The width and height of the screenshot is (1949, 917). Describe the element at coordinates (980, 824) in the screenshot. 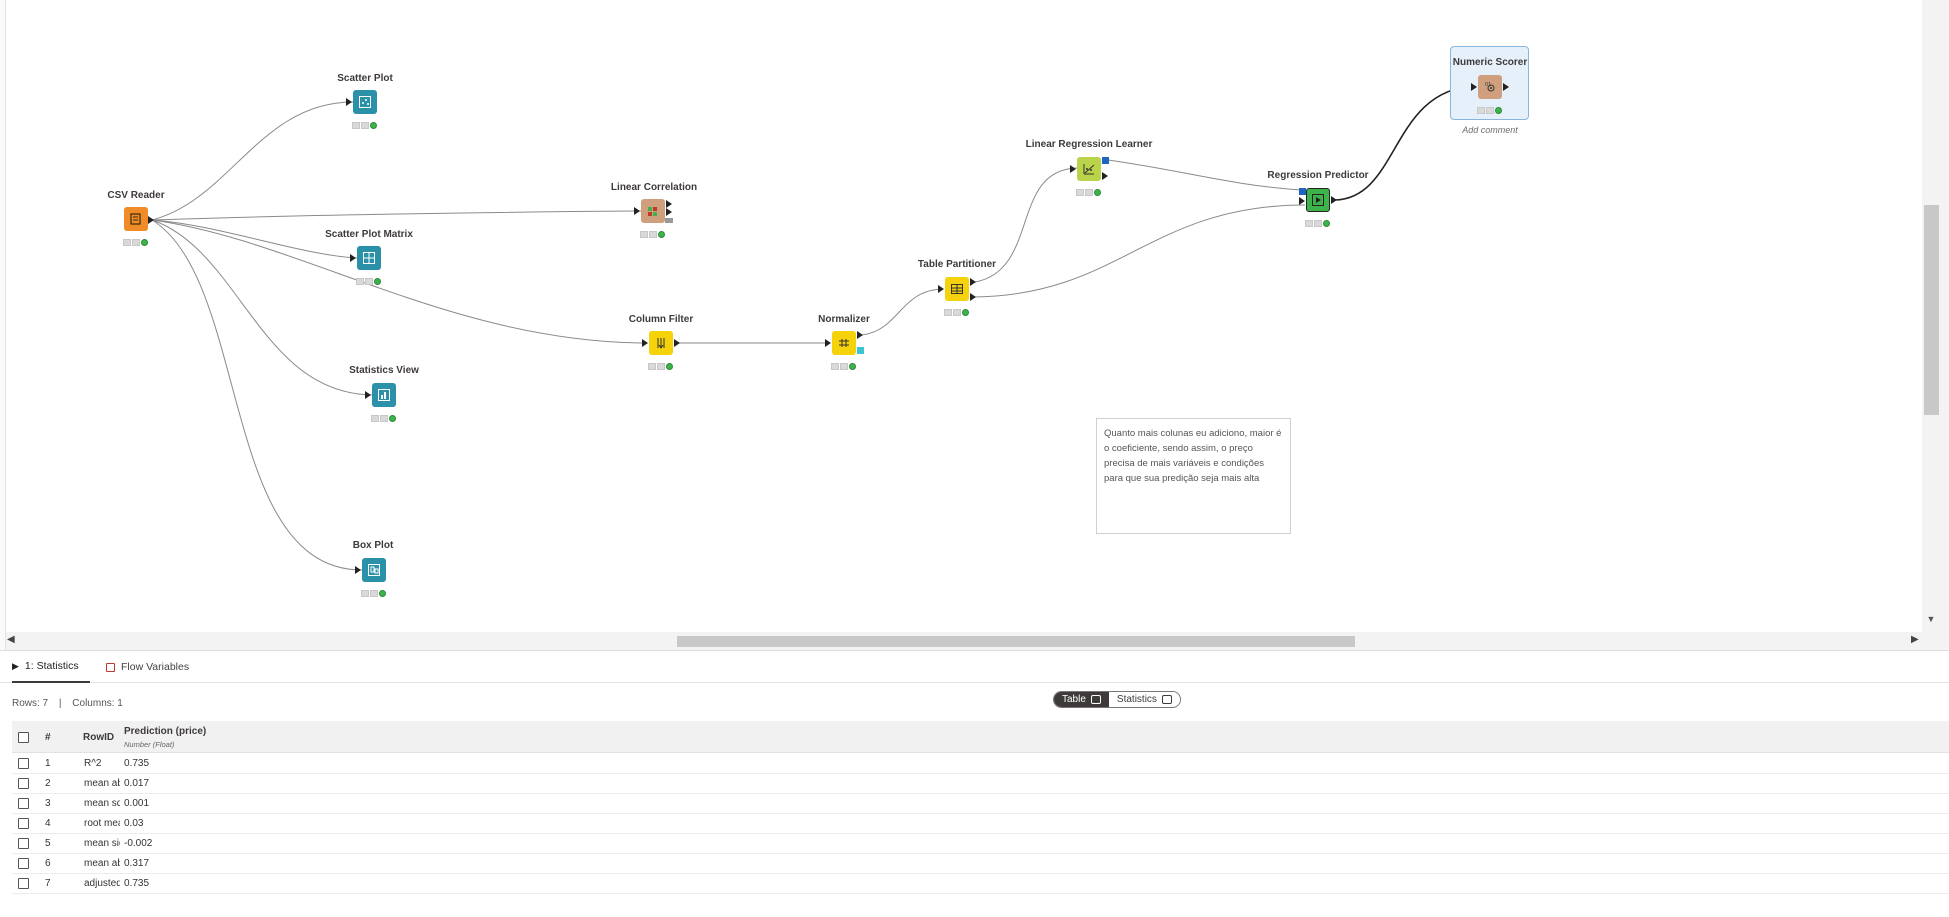

I see `table-row: 4 root mean squared error 0.03` at that location.